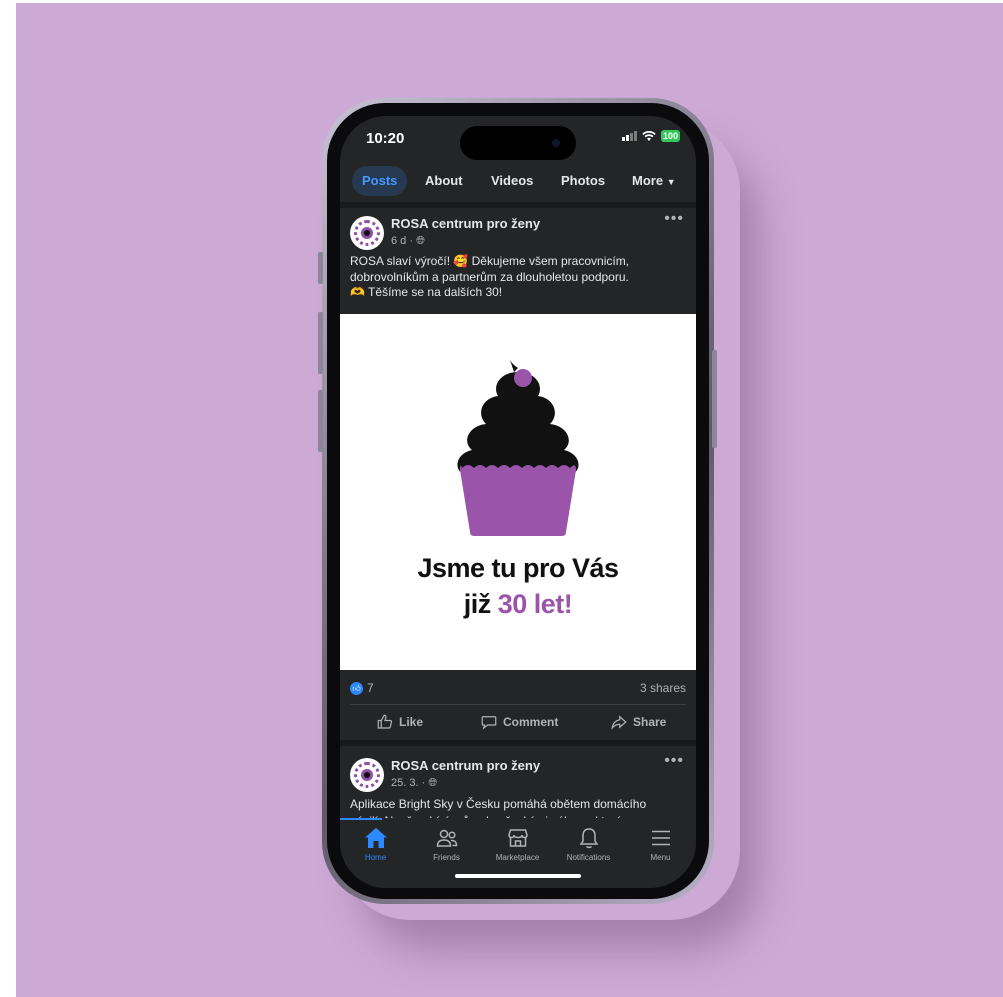 The image size is (1003, 997). Describe the element at coordinates (408, 783) in the screenshot. I see `post-time: 25. 3. ·` at that location.